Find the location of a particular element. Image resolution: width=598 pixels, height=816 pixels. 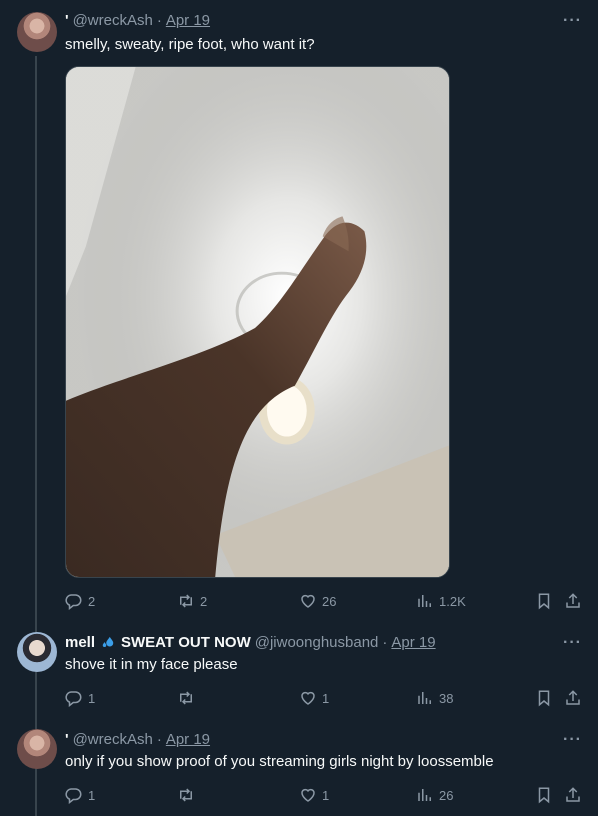

tweet-actions: 1 1 26 is located at coordinates (325, 796).